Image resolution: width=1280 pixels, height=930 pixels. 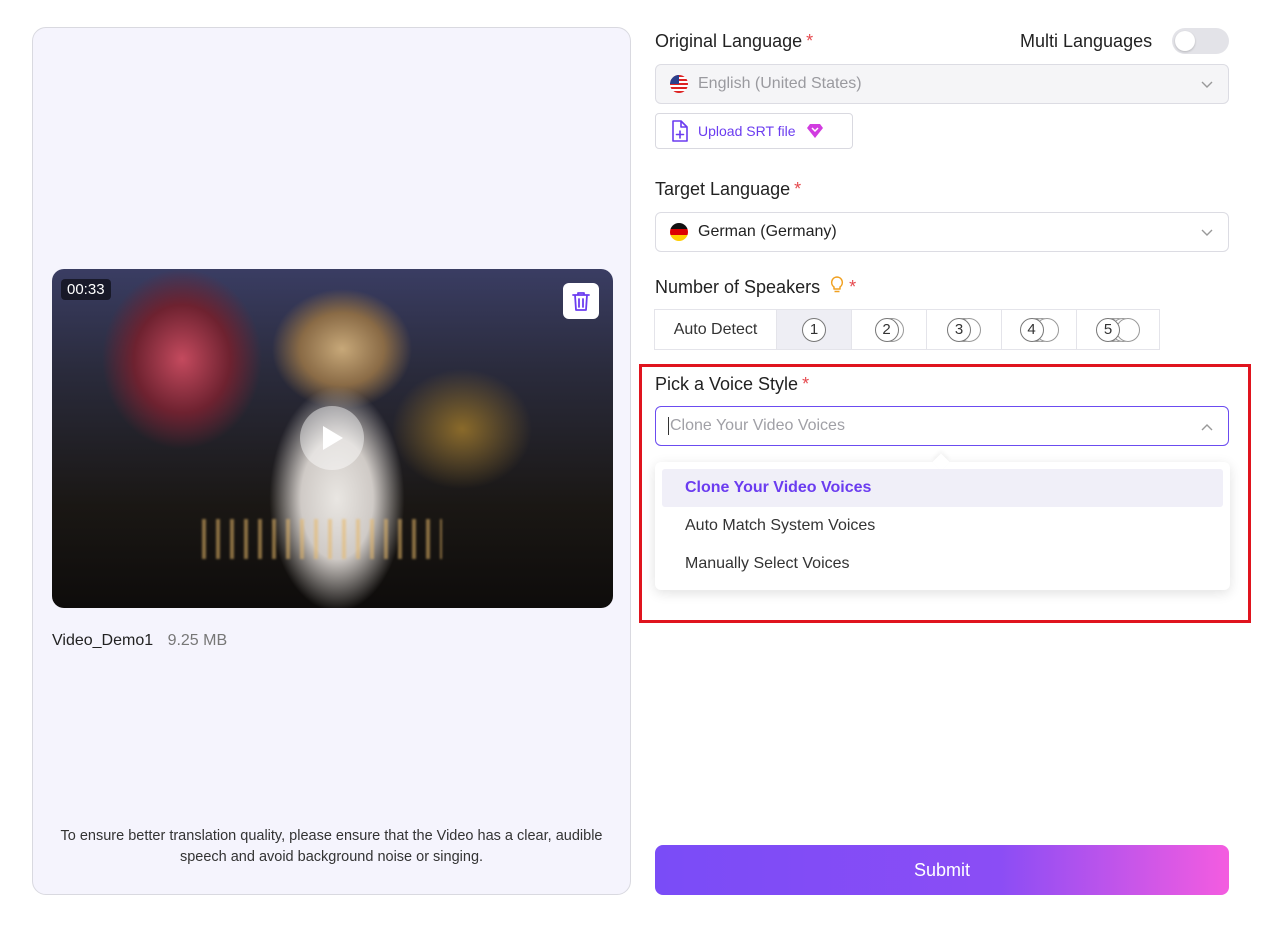 What do you see at coordinates (103, 640) in the screenshot?
I see `file-name: Video_Demo1` at bounding box center [103, 640].